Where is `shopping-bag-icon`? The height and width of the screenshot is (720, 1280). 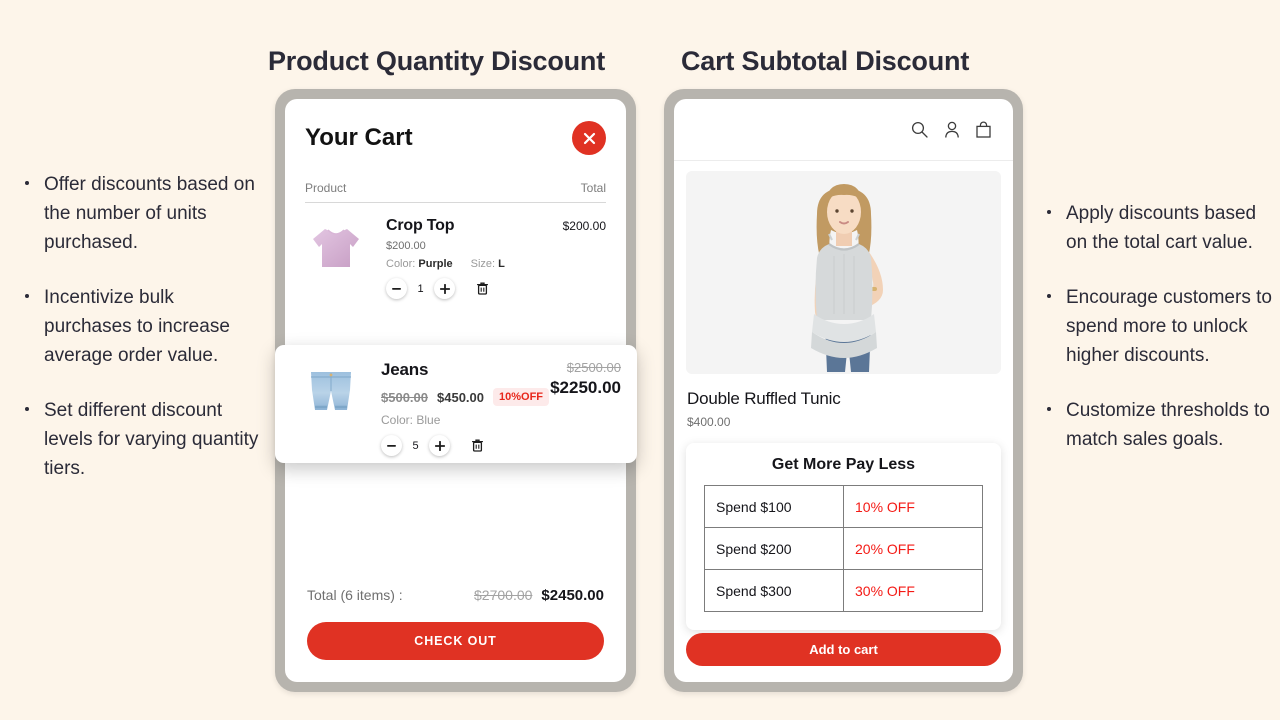
shopping-bag-icon is located at coordinates (983, 129).